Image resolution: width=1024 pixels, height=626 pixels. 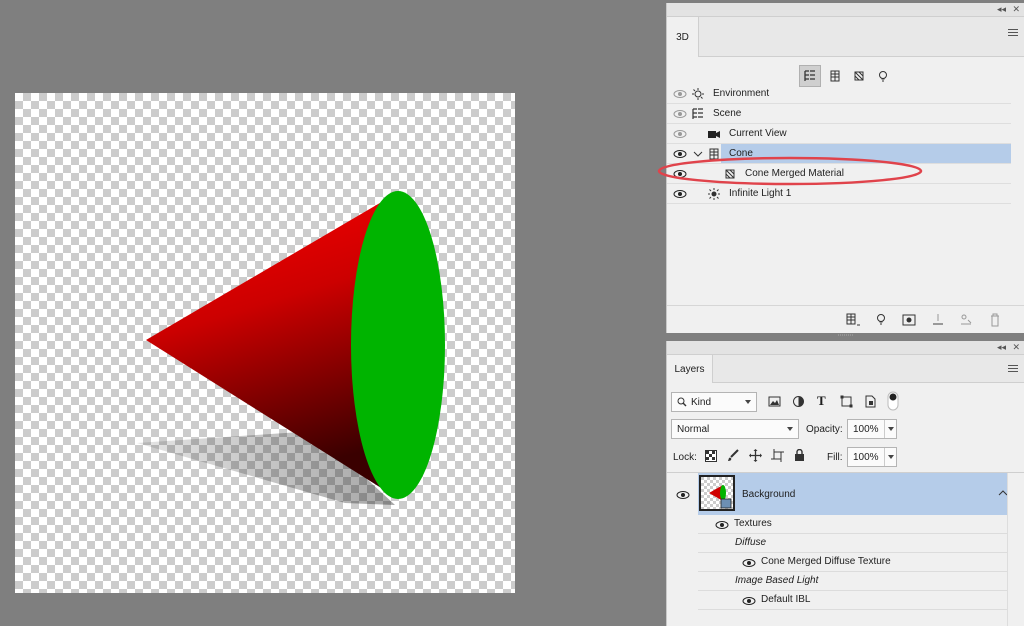 What do you see at coordinates (714, 402) in the screenshot?
I see `filter-kind-dropdown: Kind` at bounding box center [714, 402].